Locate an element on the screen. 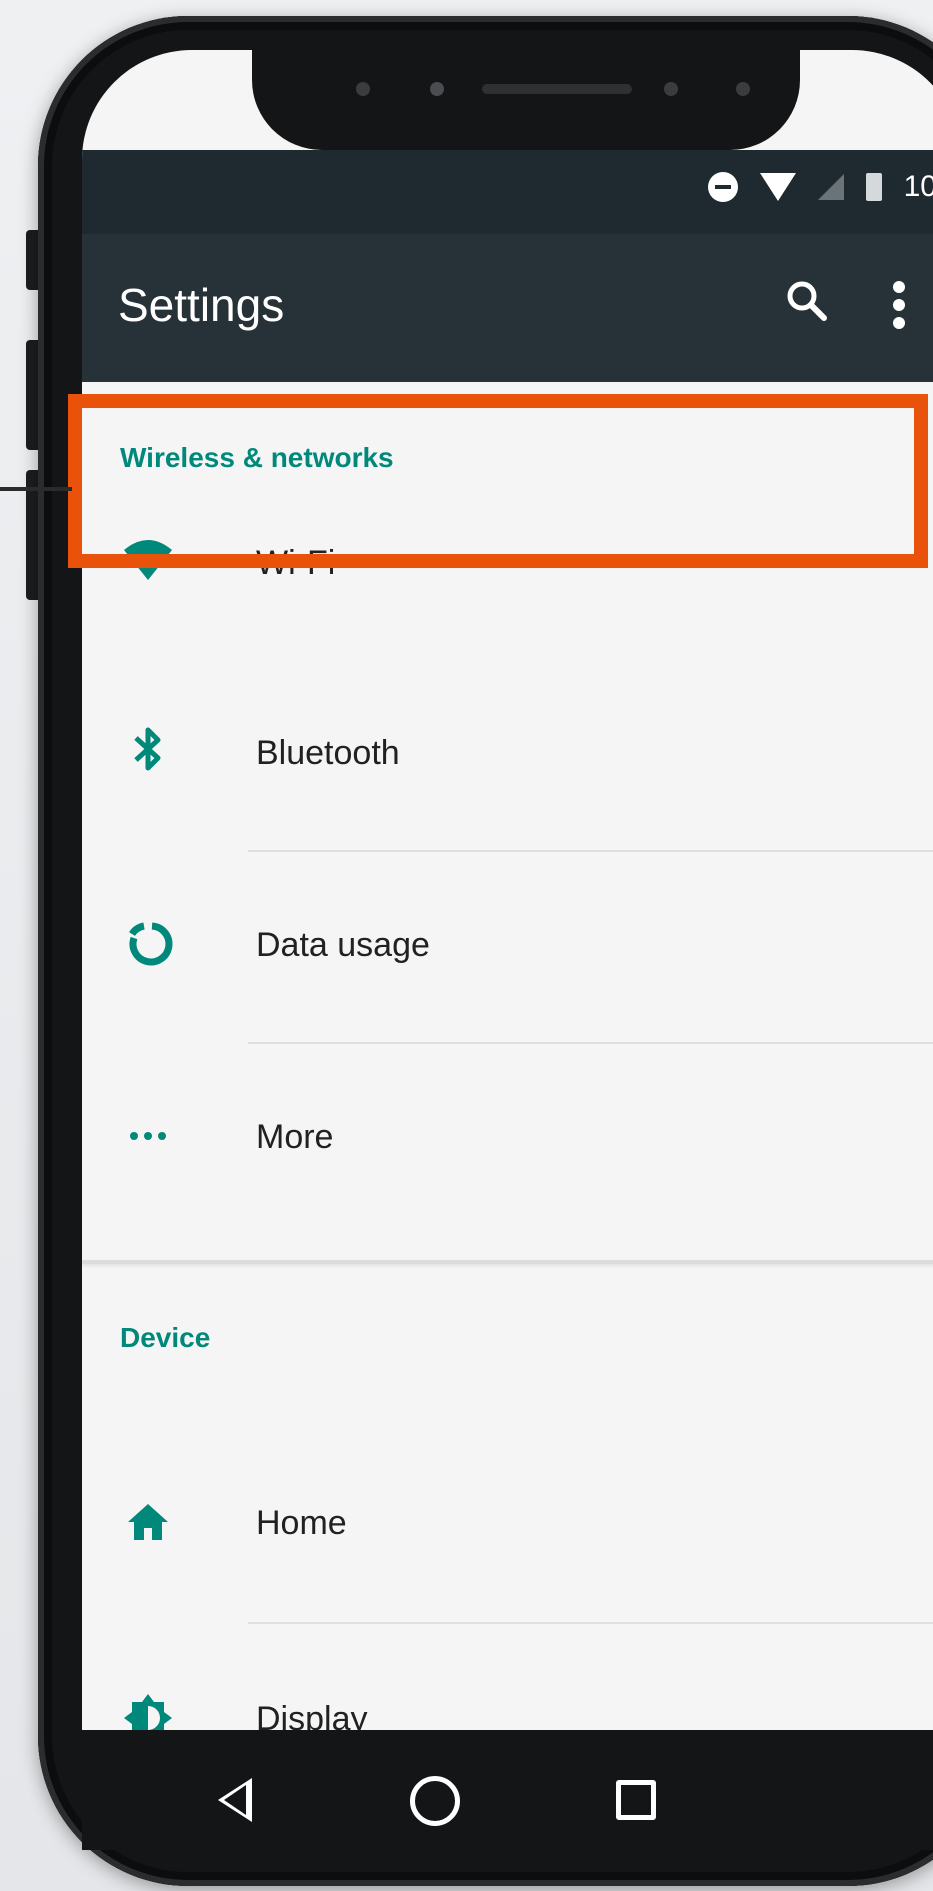  camera-notch is located at coordinates (526, 100).